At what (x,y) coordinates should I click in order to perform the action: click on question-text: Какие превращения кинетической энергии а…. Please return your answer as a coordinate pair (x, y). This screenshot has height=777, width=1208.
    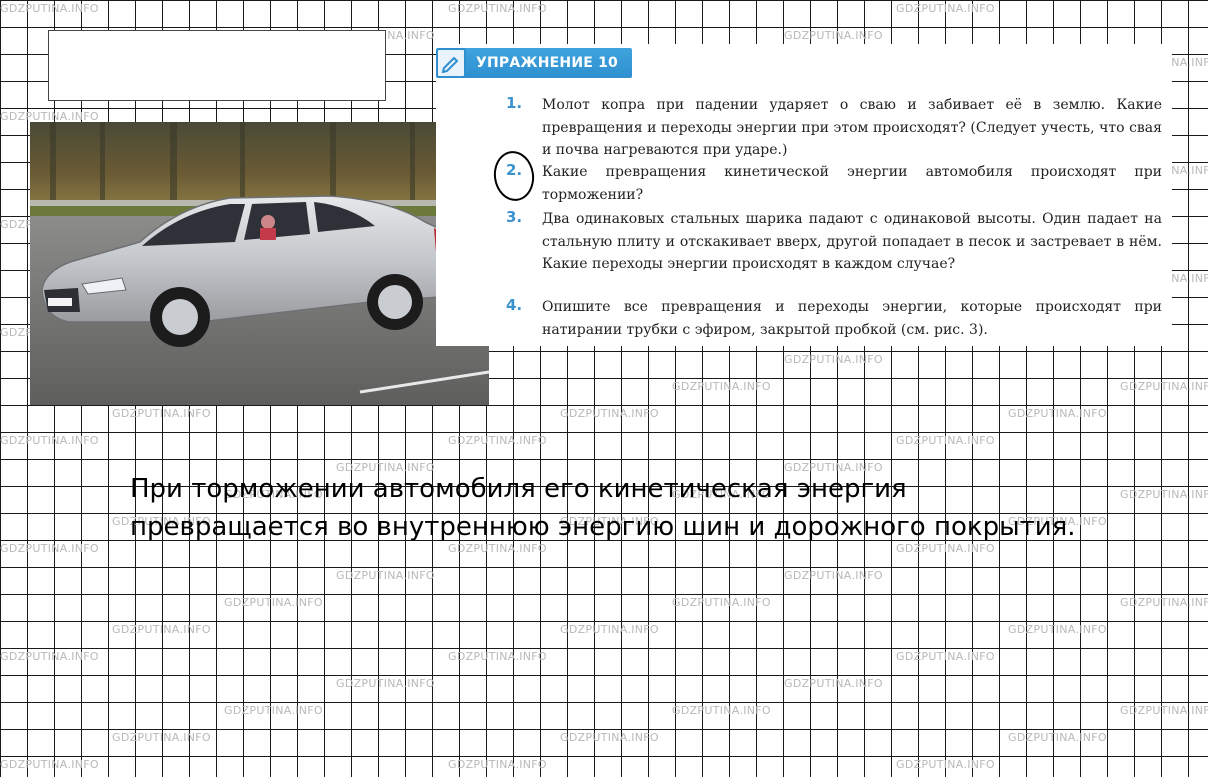
    Looking at the image, I should click on (852, 183).